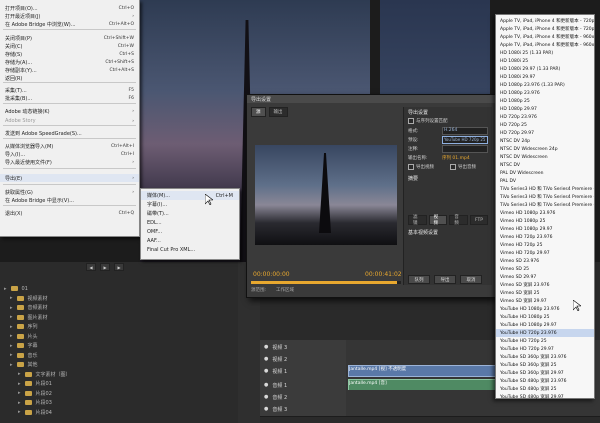  I want to click on preset-option: Vimeo HD 1080p 23.976, so click(545, 213).